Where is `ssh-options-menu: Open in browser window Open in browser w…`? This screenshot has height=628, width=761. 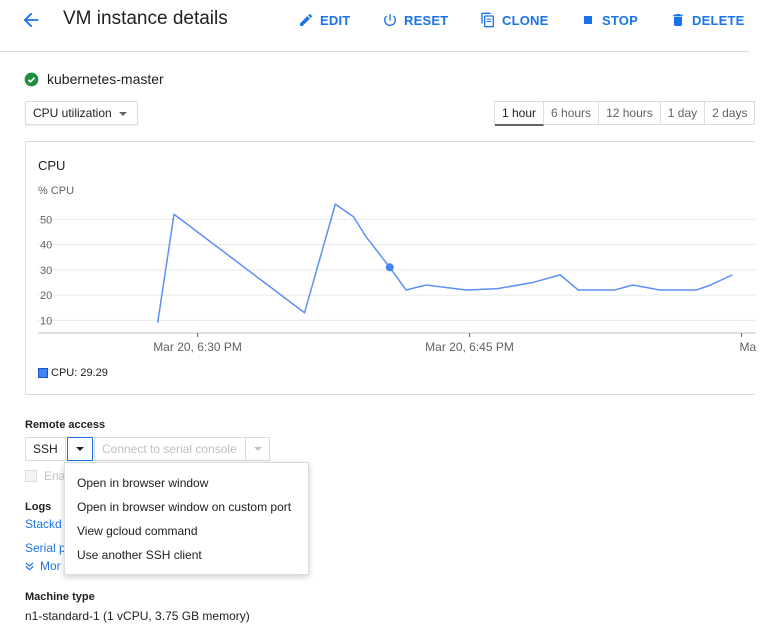 ssh-options-menu: Open in browser window Open in browser w… is located at coordinates (186, 518).